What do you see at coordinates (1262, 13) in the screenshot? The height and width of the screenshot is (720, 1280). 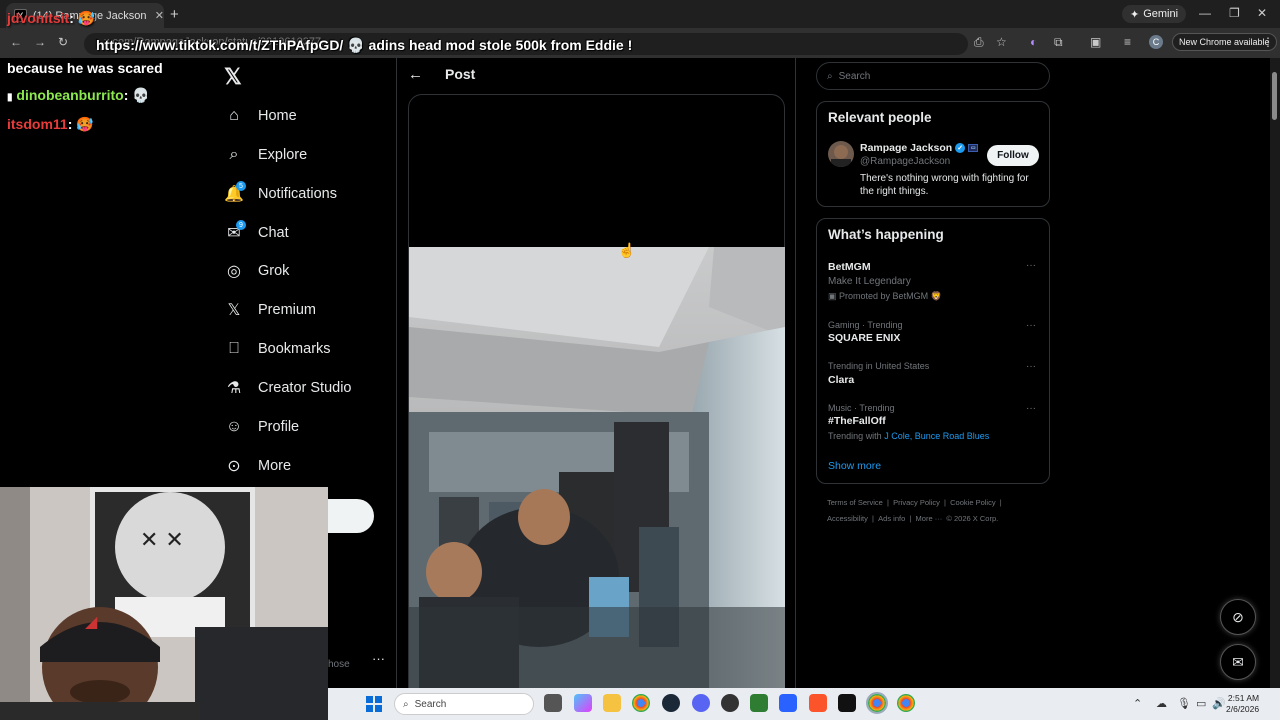 I see `close-window-button: ✕` at bounding box center [1262, 13].